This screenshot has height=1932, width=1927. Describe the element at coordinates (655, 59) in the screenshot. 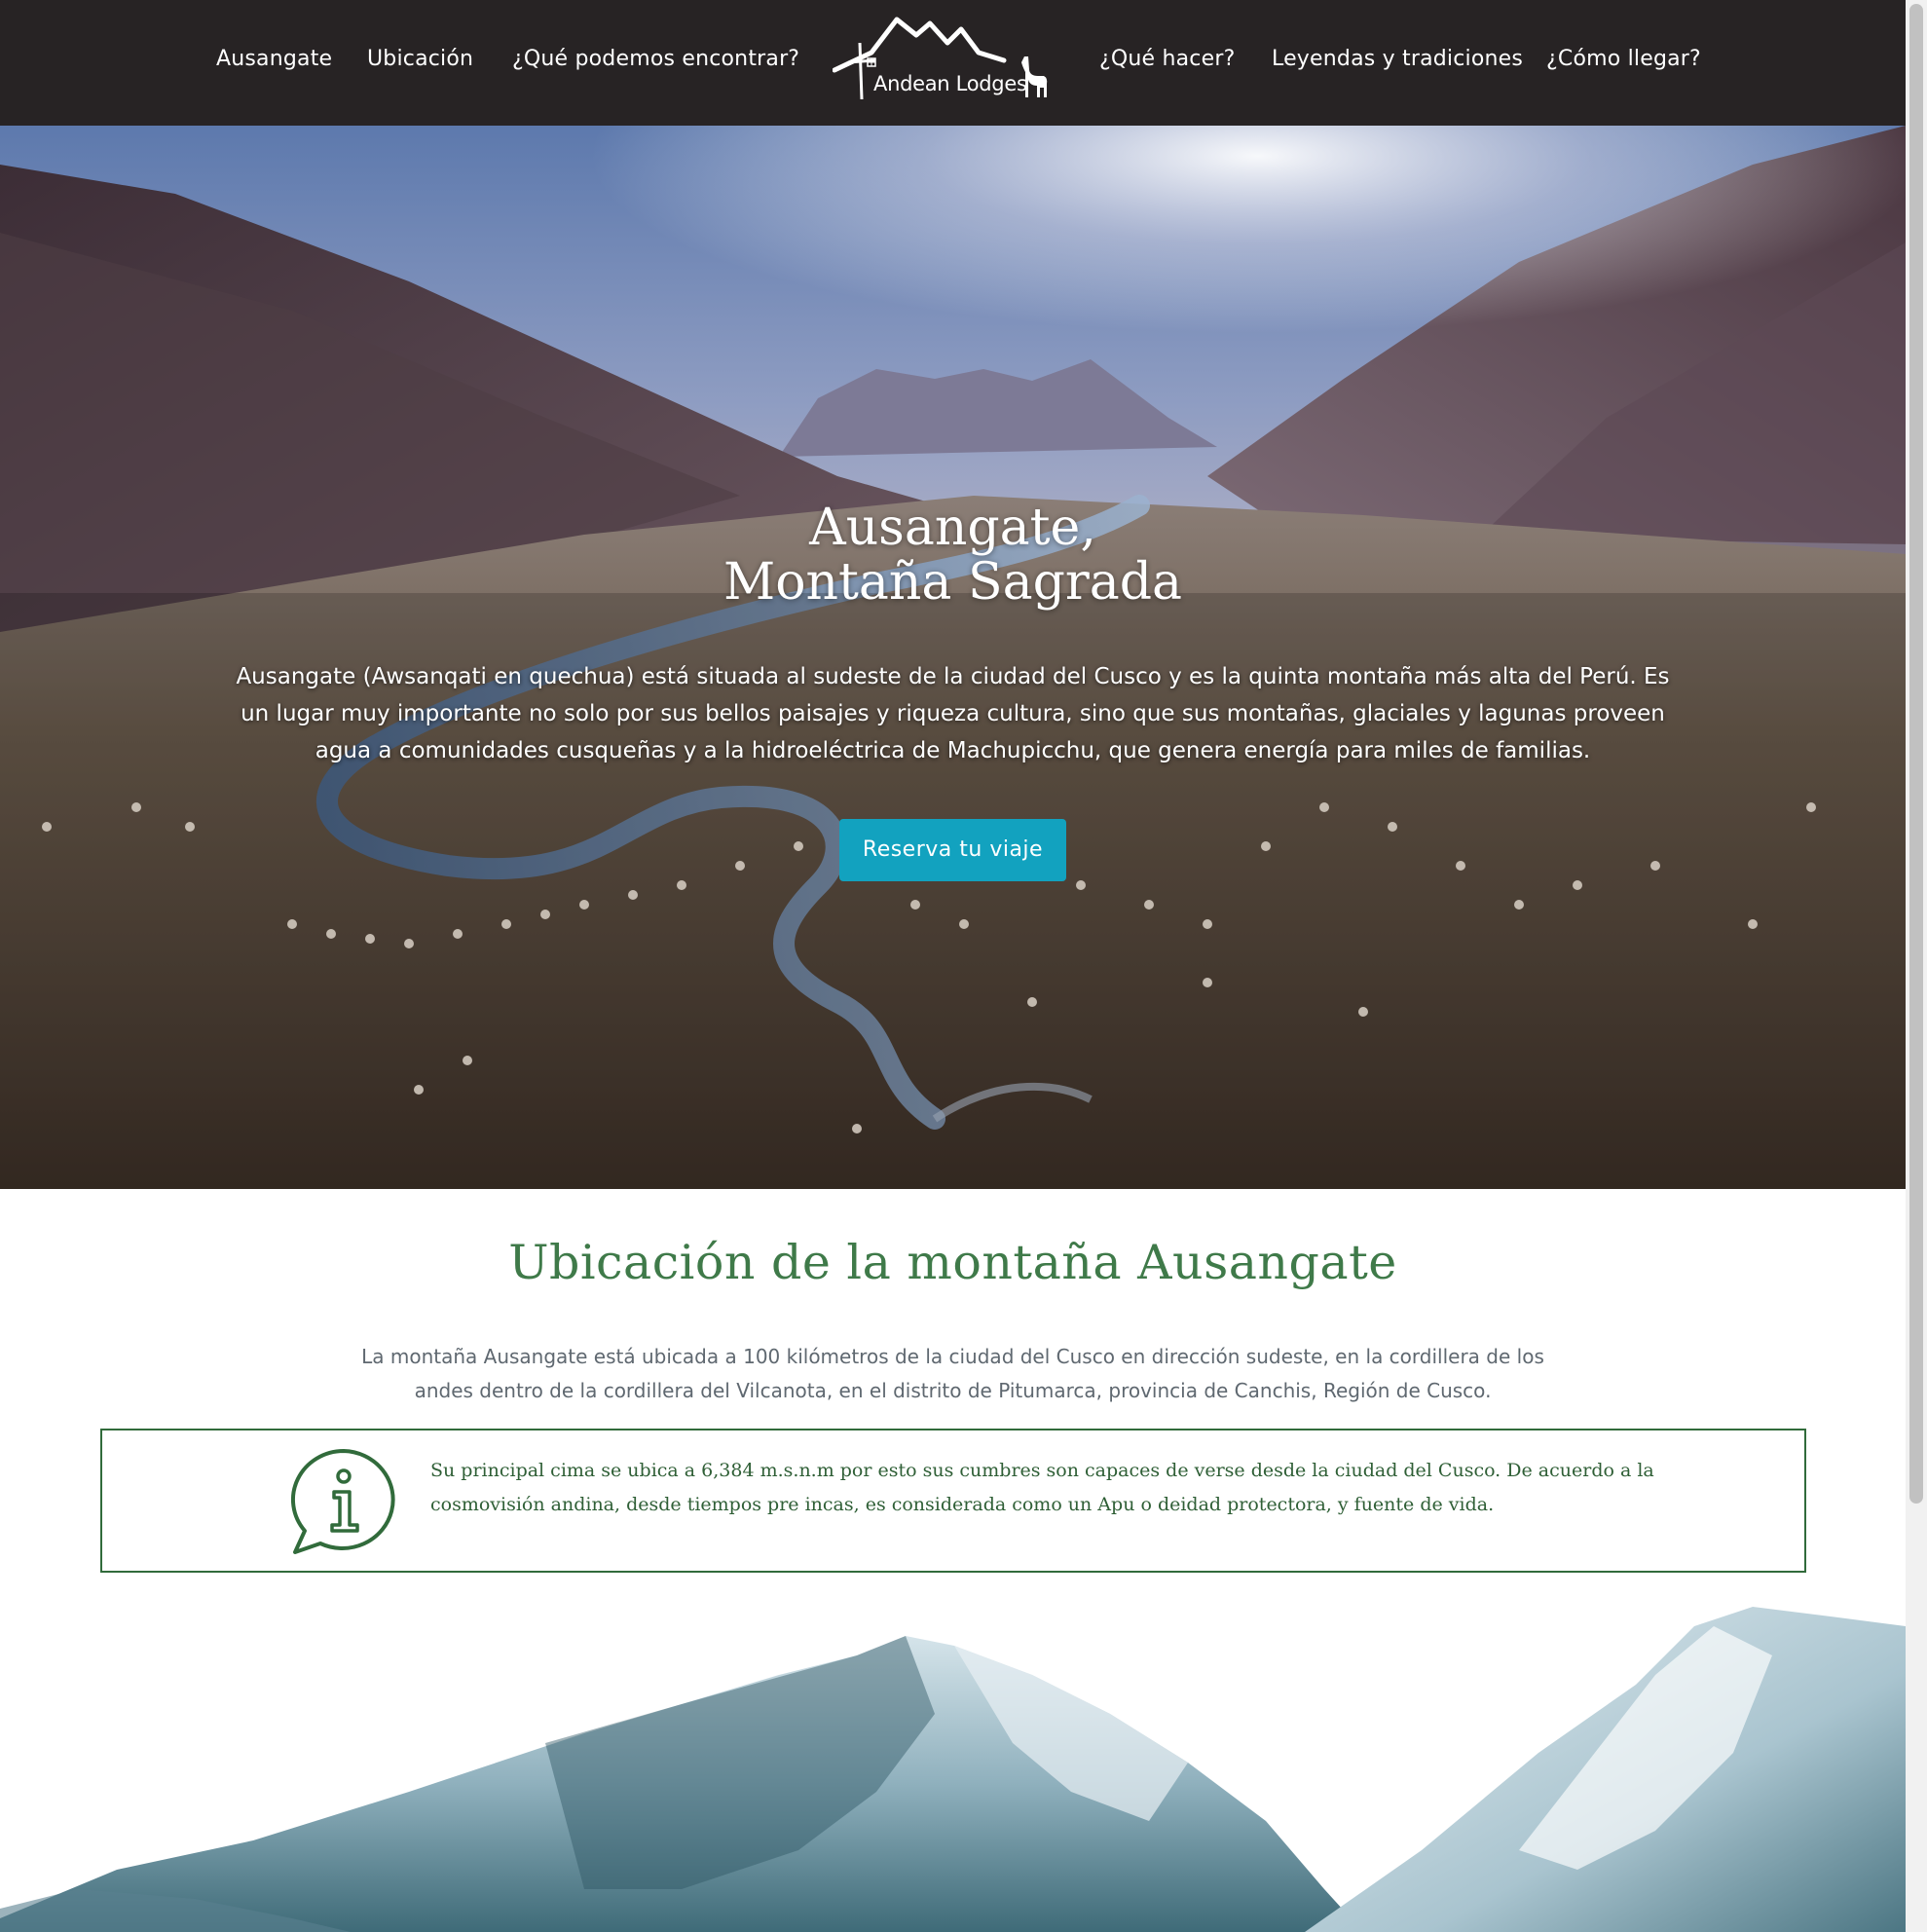

I see `nav-link-que-podemos-encontrar: ¿Qué podemos encontrar?` at that location.